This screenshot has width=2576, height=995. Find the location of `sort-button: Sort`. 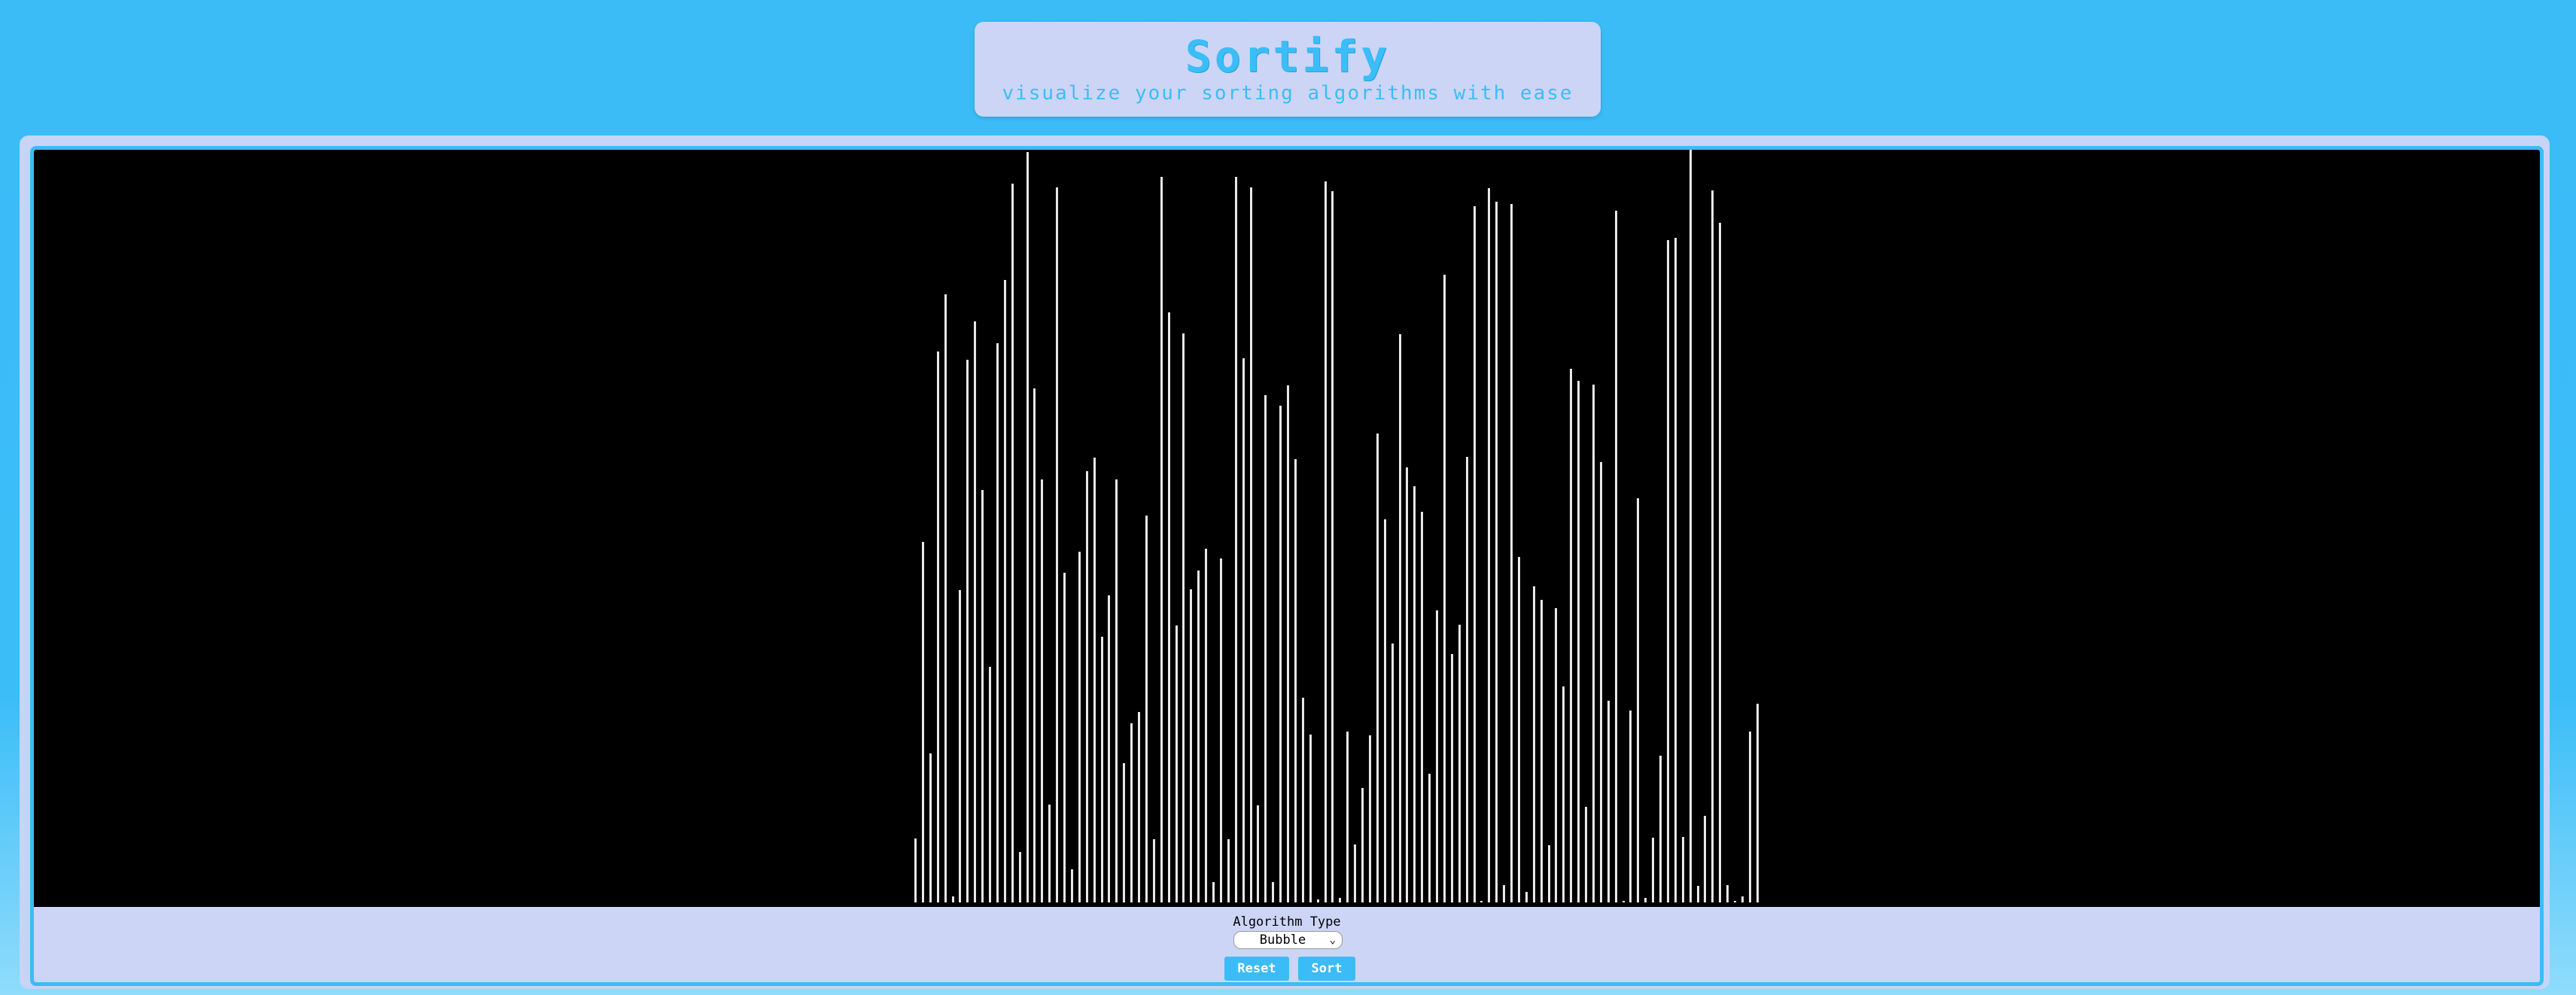

sort-button: Sort is located at coordinates (1326, 969).